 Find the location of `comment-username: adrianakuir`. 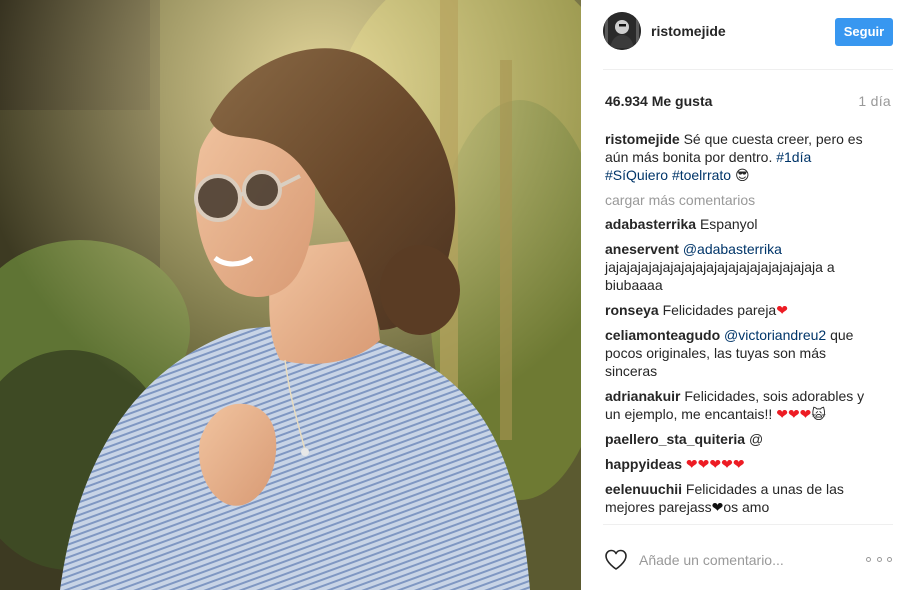

comment-username: adrianakuir is located at coordinates (642, 396).